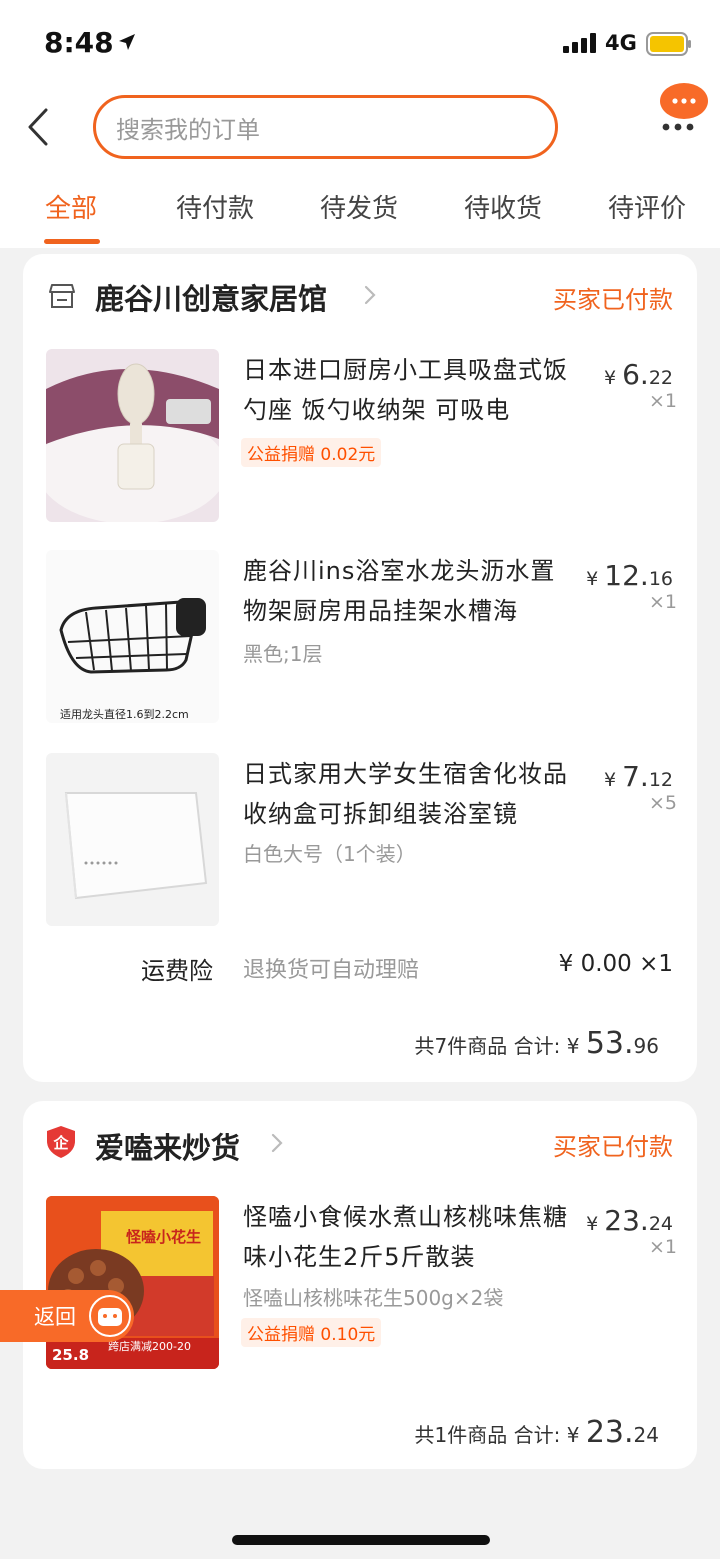 The image size is (720, 1559). Describe the element at coordinates (177, 971) in the screenshot. I see `shipping-insurance-label: 运费险` at that location.